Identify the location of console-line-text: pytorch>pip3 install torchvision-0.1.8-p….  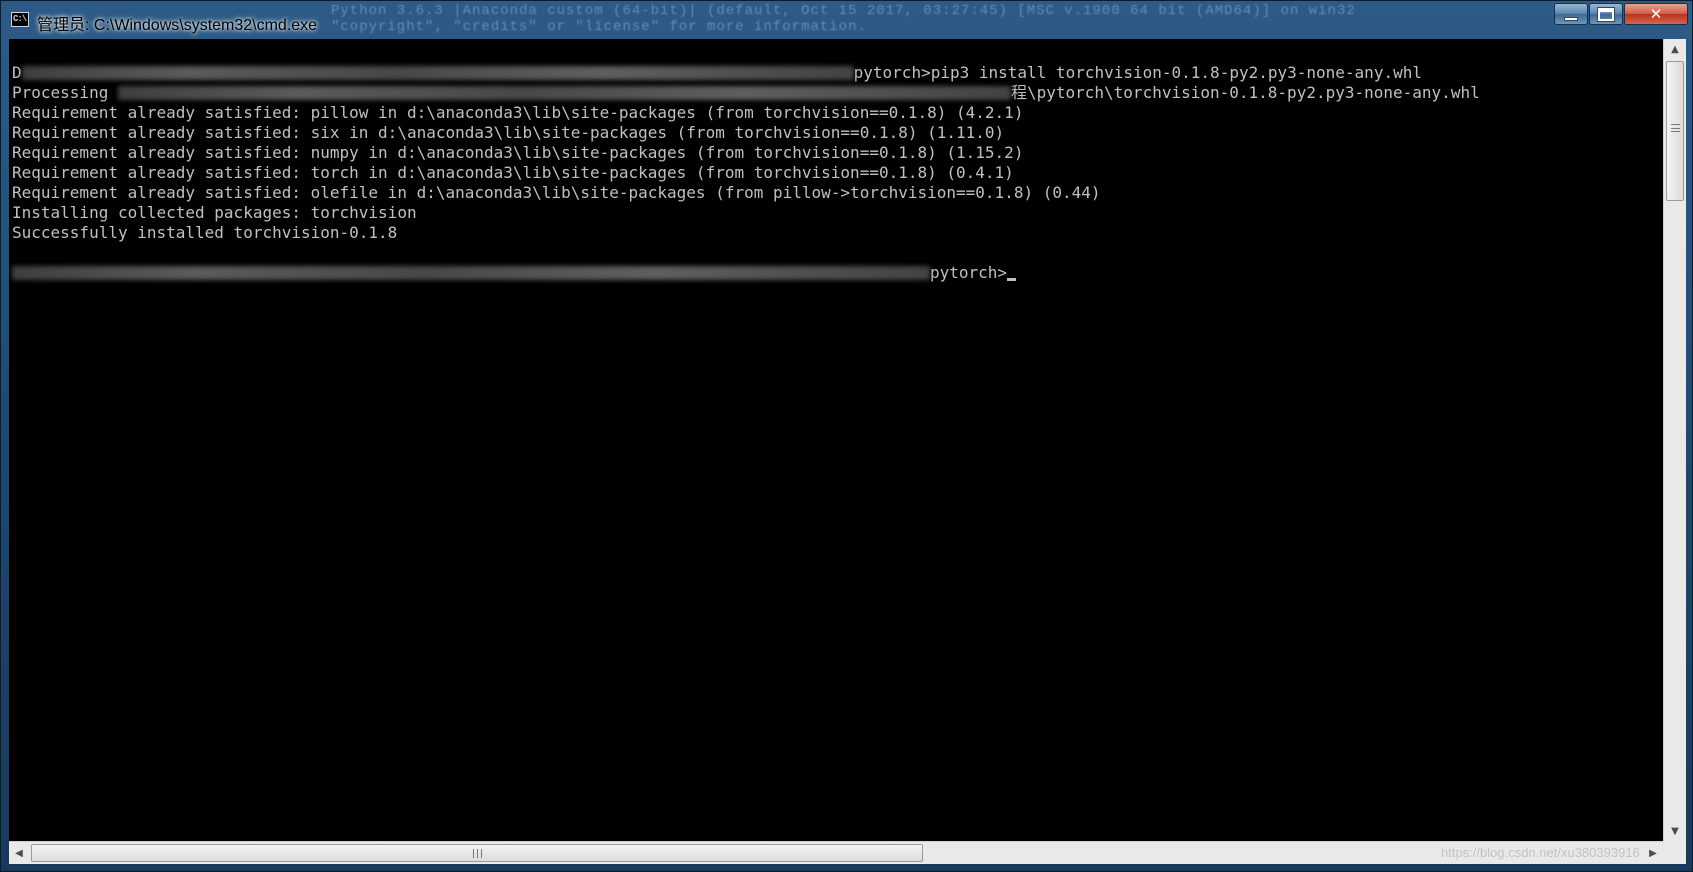
(1137, 72).